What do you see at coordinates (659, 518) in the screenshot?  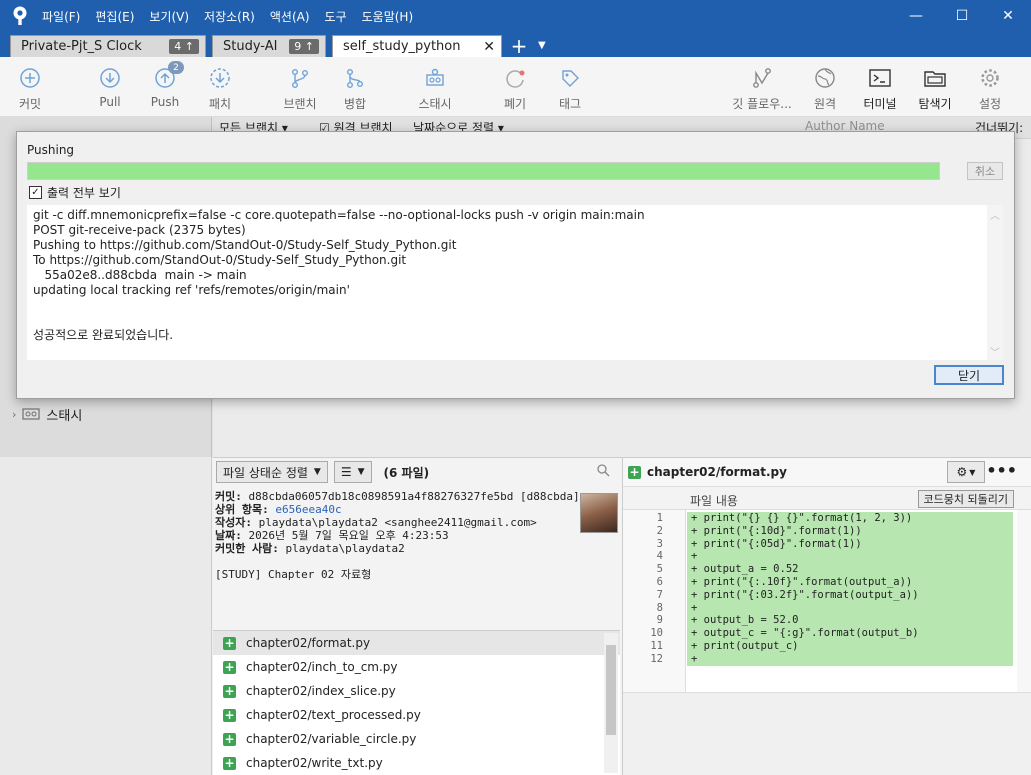 I see `line-number: 1` at bounding box center [659, 518].